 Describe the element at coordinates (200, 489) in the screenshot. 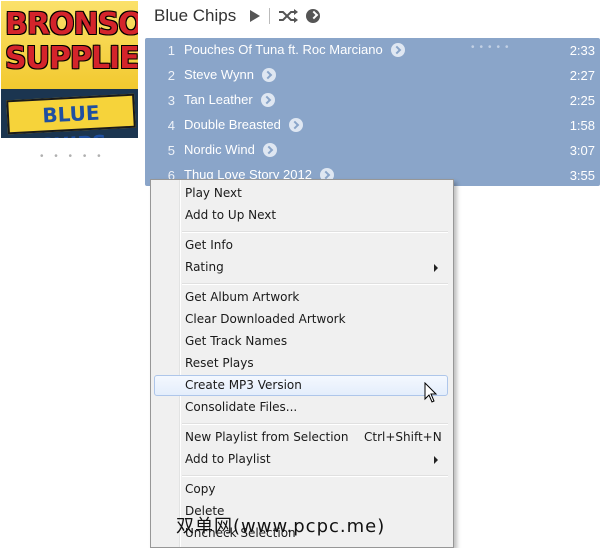

I see `menu-item-label: Copy` at that location.